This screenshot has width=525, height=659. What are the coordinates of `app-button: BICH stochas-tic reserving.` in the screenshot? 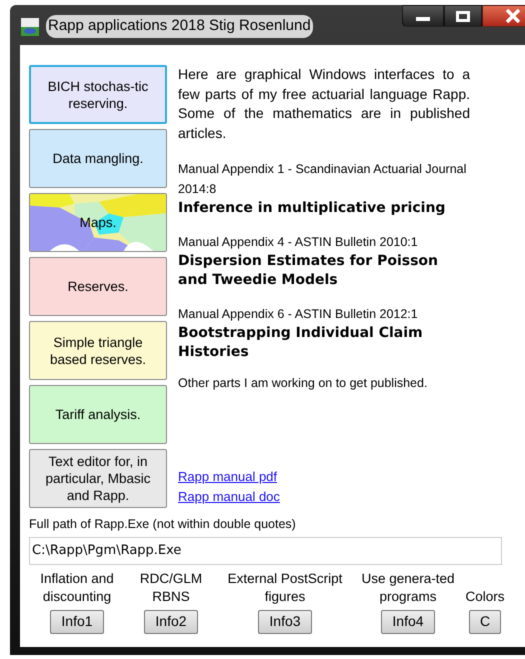 It's located at (98, 94).